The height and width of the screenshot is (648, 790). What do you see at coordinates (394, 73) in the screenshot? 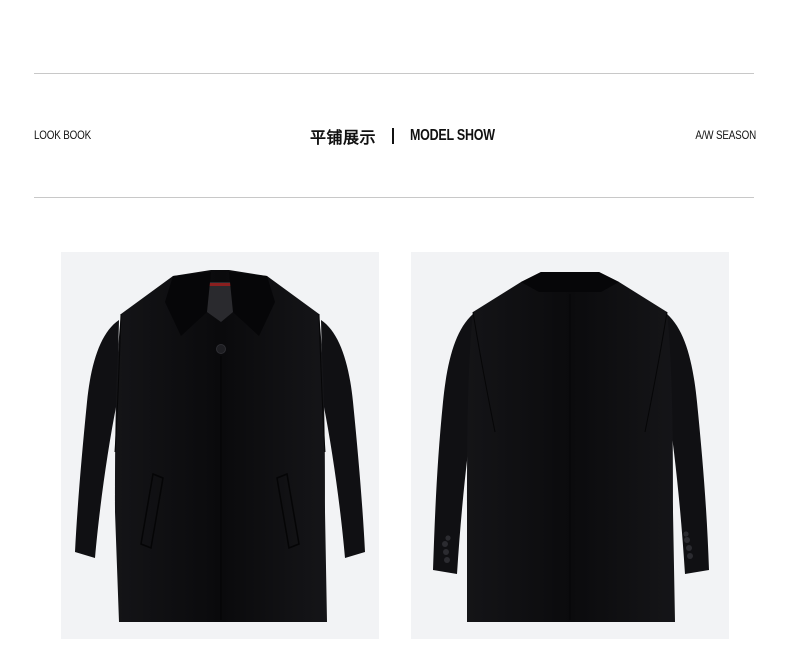
I see `top-divider` at bounding box center [394, 73].